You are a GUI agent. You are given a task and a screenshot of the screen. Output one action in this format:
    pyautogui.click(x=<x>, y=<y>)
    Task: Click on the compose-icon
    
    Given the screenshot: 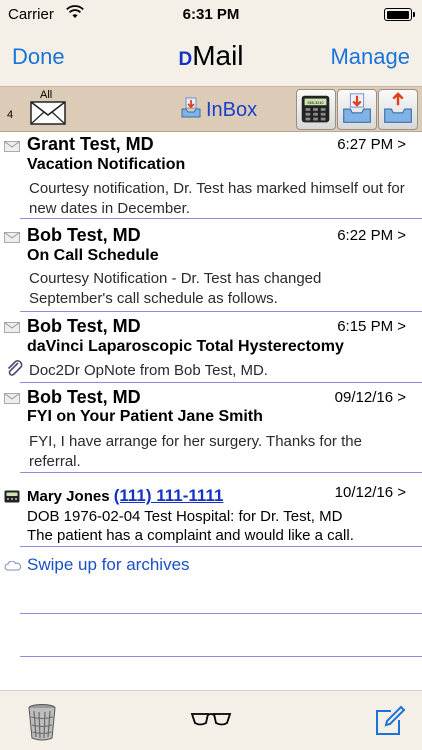 What is the action you would take?
    pyautogui.click(x=389, y=721)
    